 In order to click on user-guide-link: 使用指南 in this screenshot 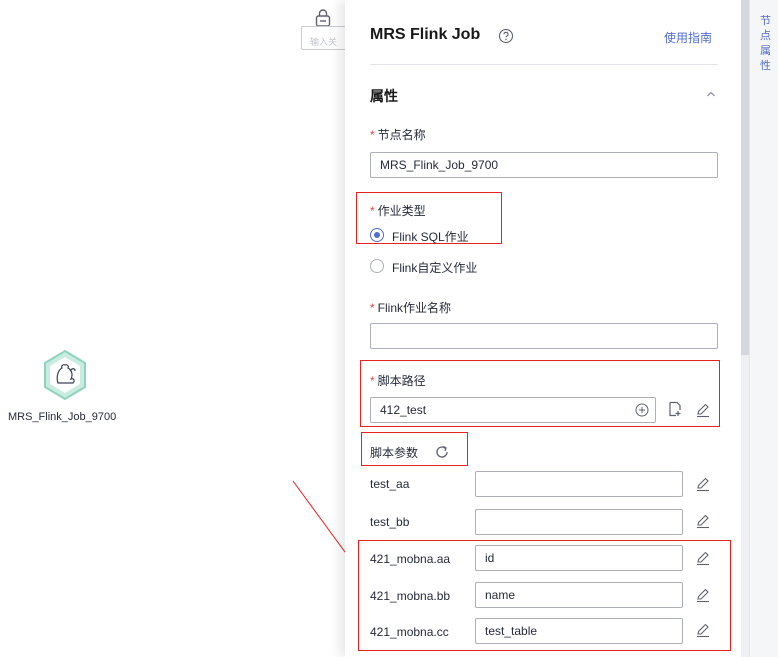, I will do `click(688, 37)`.